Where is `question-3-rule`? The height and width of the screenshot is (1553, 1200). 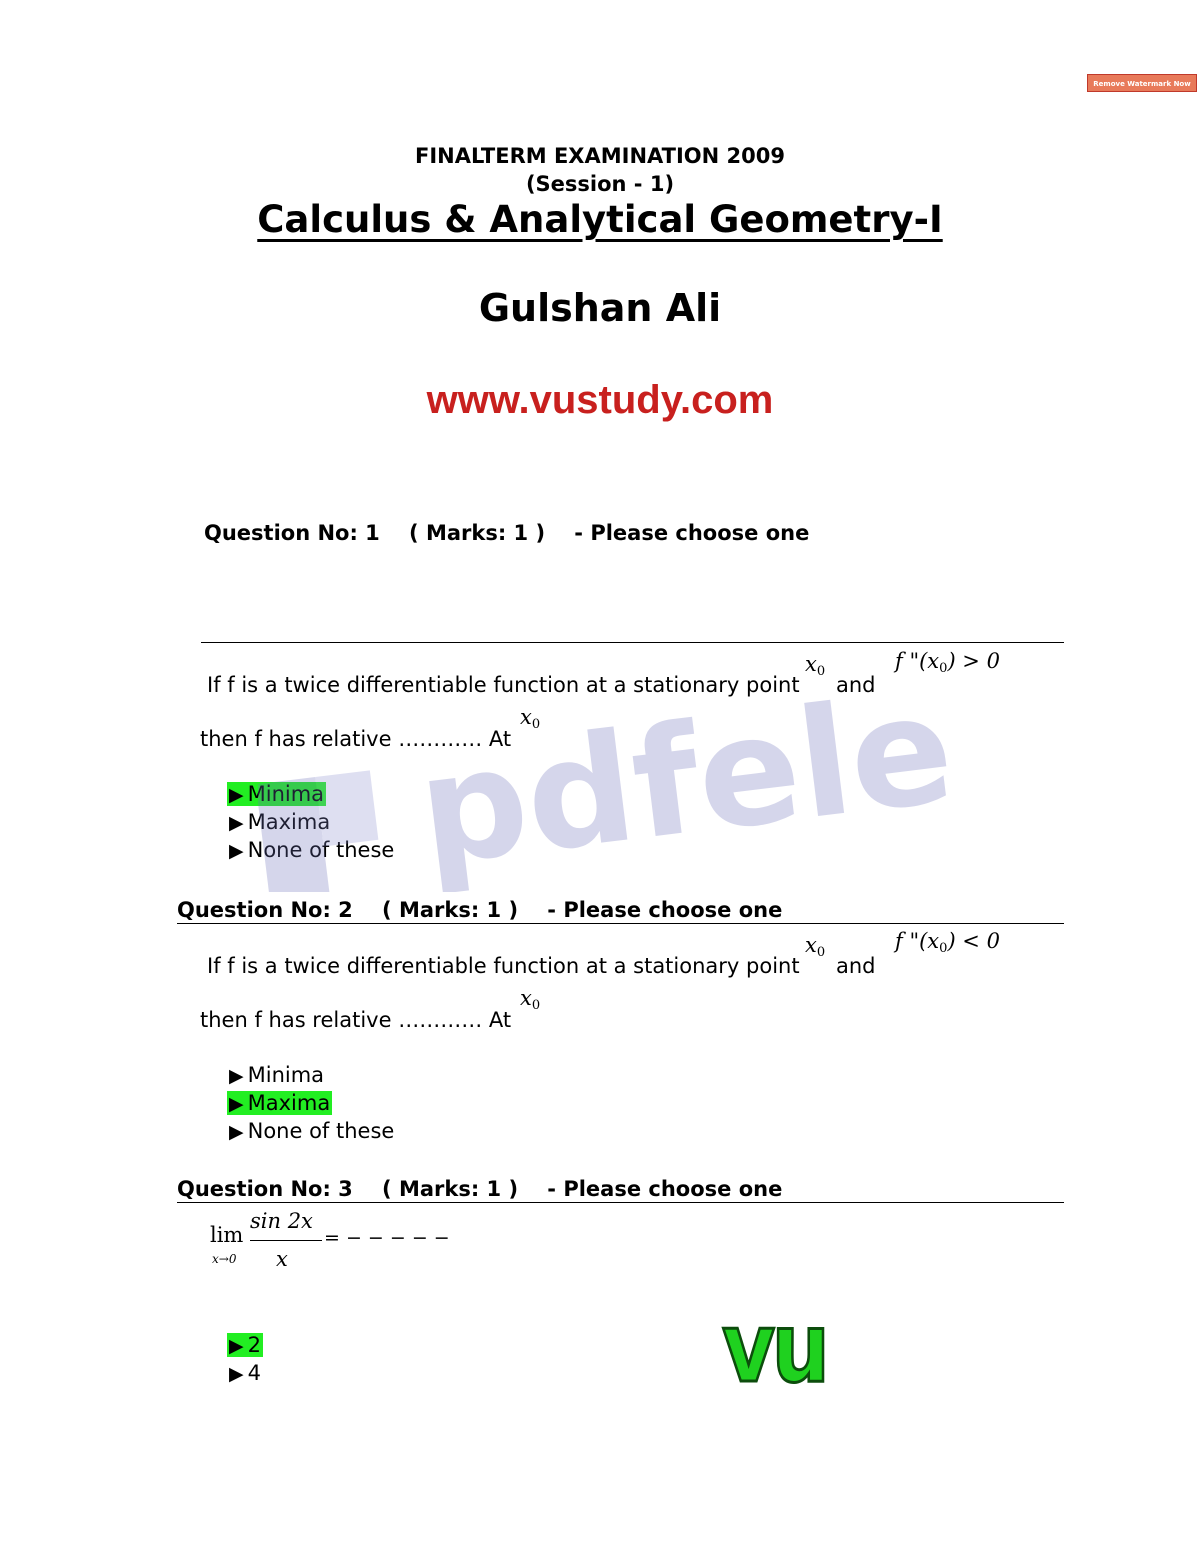 question-3-rule is located at coordinates (620, 1202).